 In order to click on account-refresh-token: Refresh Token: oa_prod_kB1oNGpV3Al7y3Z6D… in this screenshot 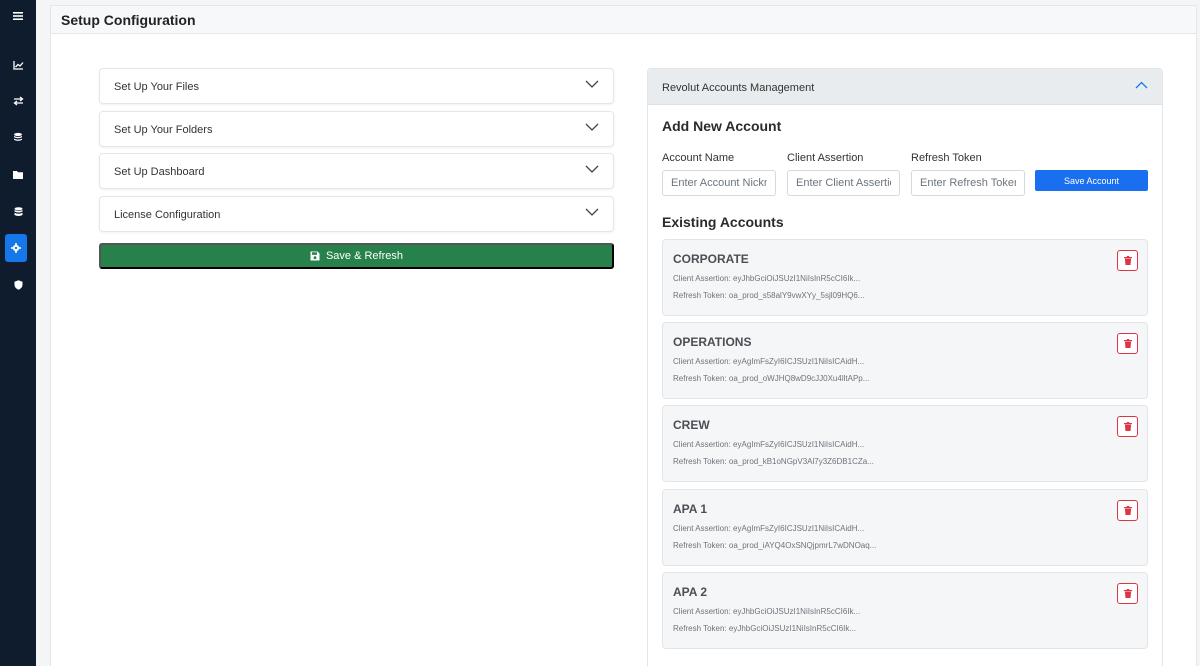, I will do `click(773, 461)`.